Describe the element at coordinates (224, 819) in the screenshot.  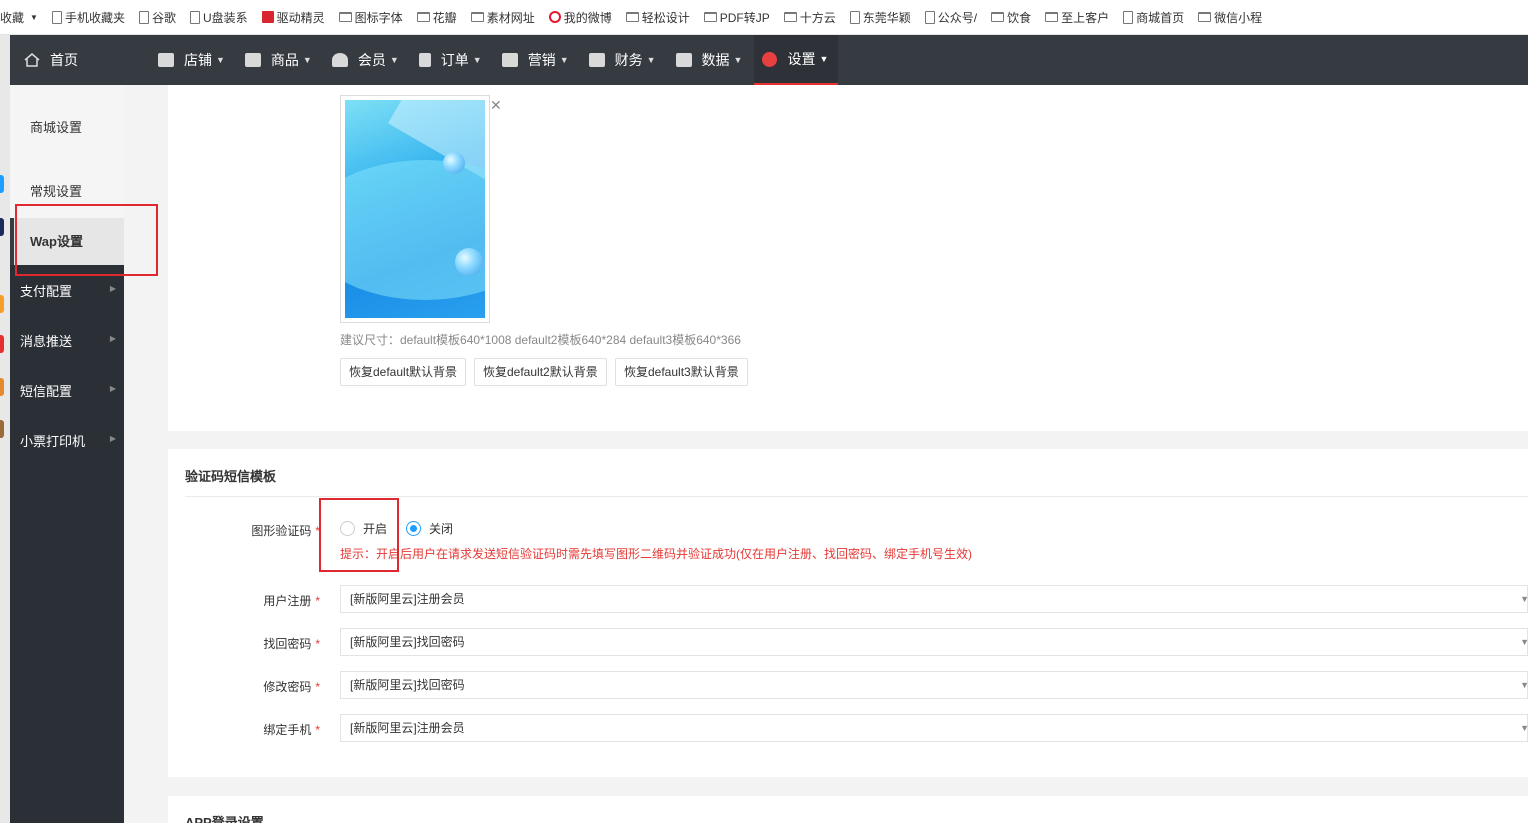
I see `section-title: APP登录设置` at that location.